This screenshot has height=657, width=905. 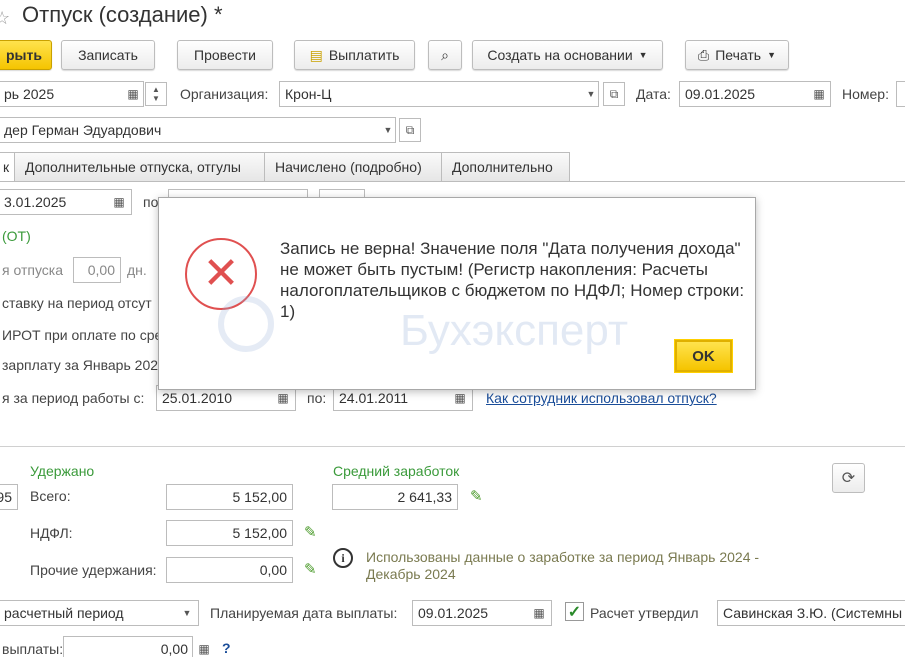 I want to click on window-title: Отпуск (создание) *, so click(x=122, y=14).